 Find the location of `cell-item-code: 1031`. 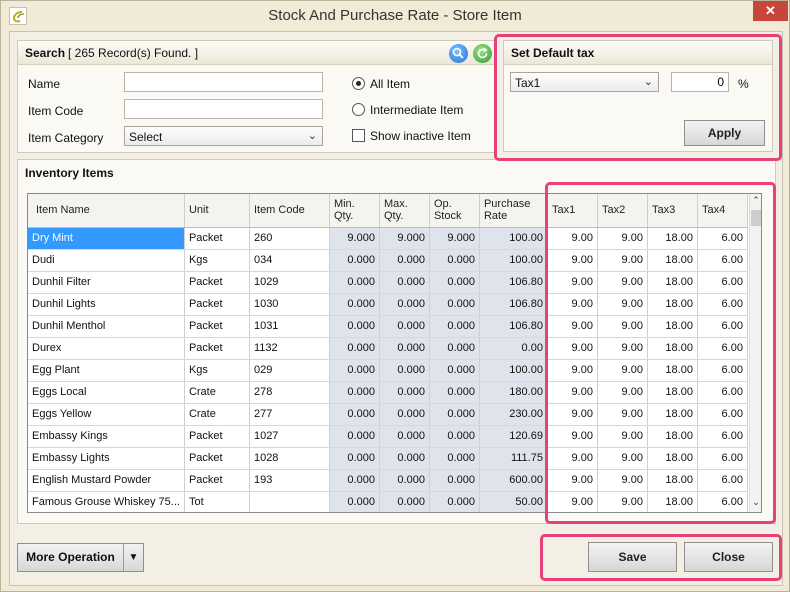

cell-item-code: 1031 is located at coordinates (289, 326).